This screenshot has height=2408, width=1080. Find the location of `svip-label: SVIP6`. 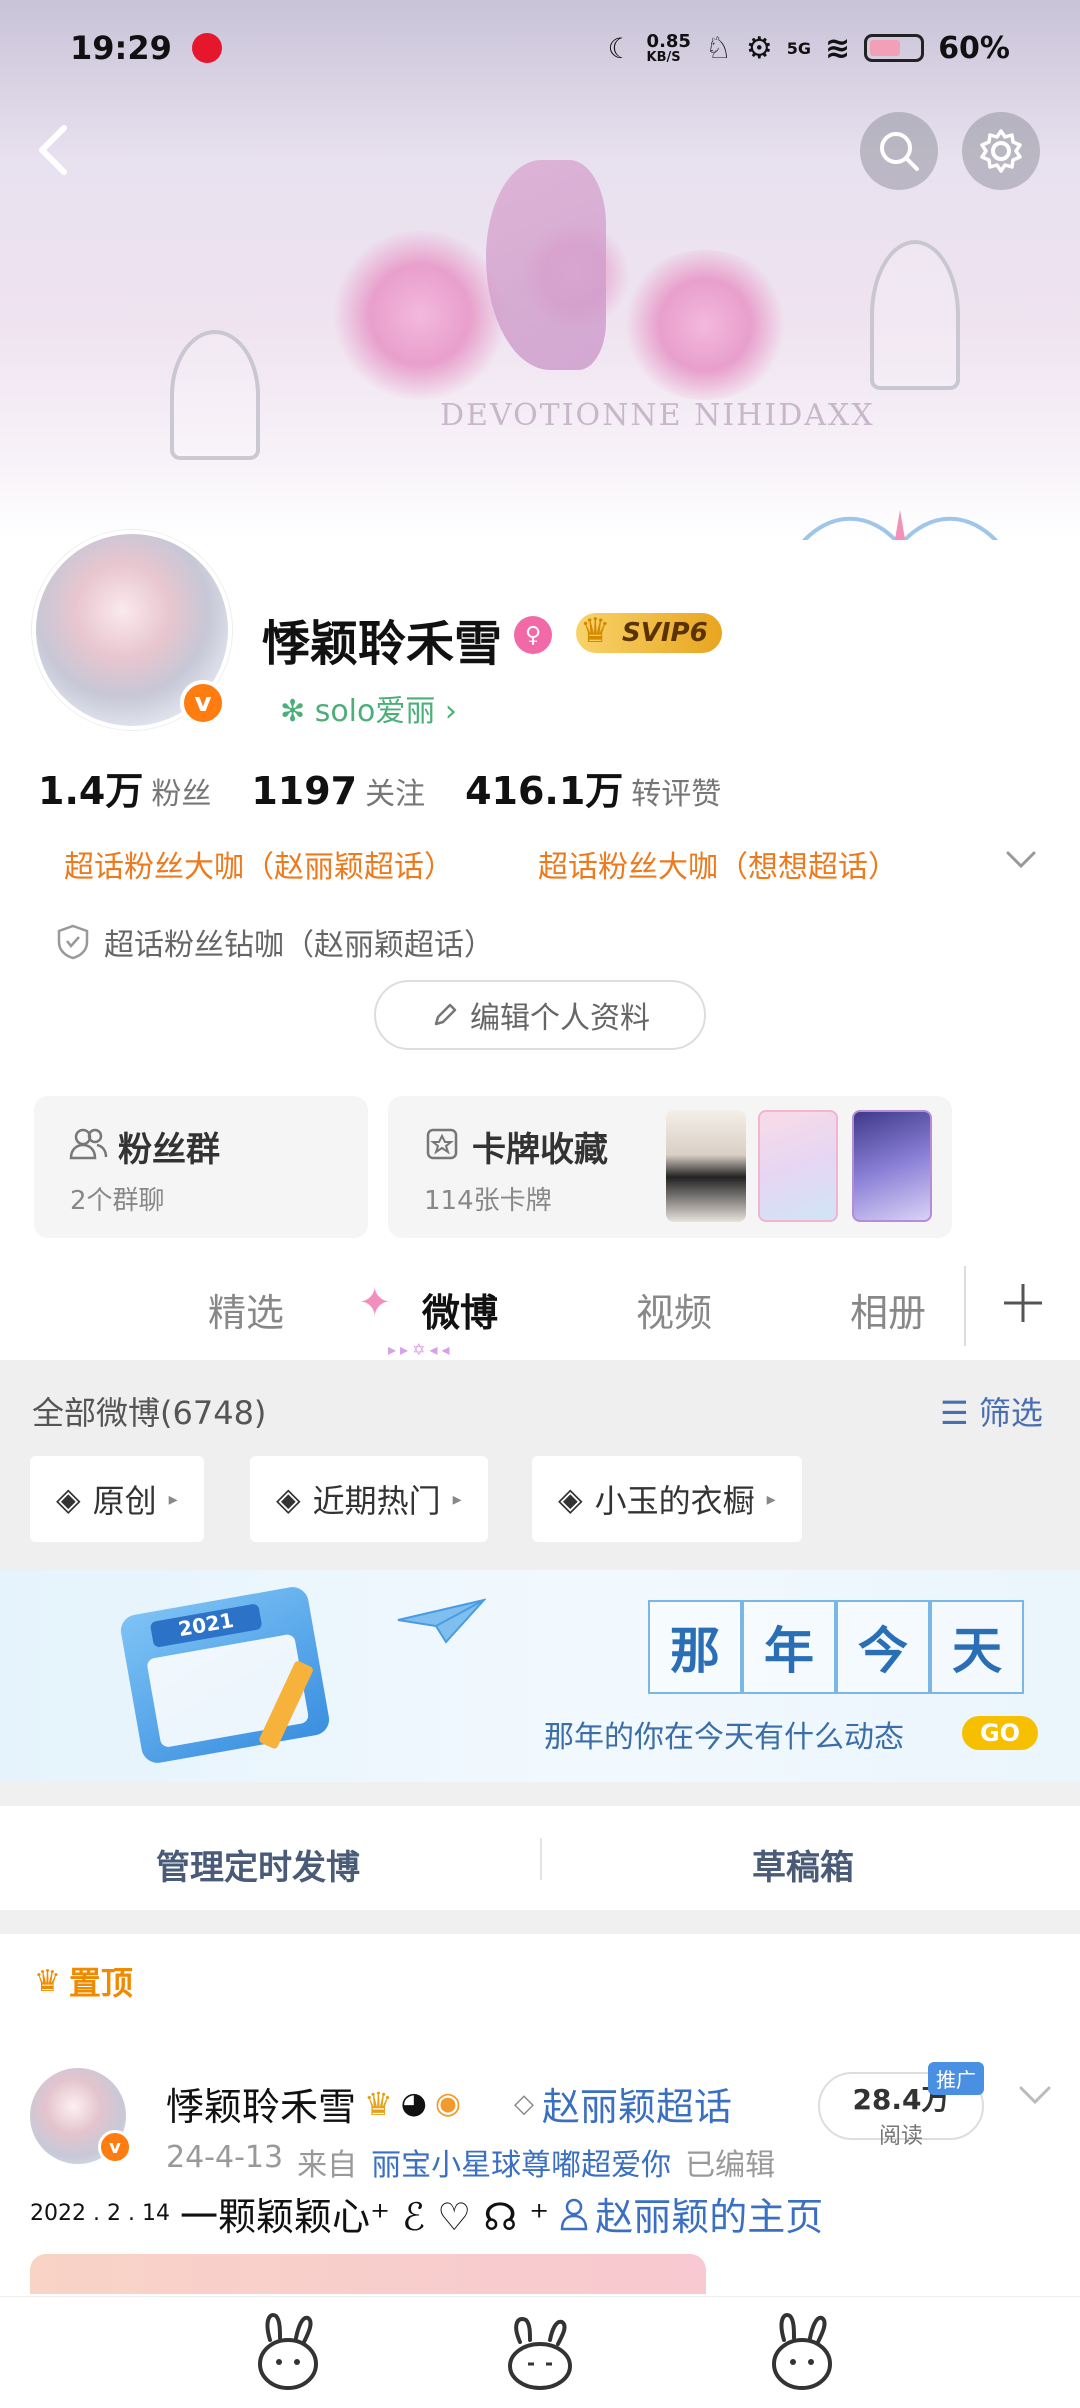

svip-label: SVIP6 is located at coordinates (665, 633).